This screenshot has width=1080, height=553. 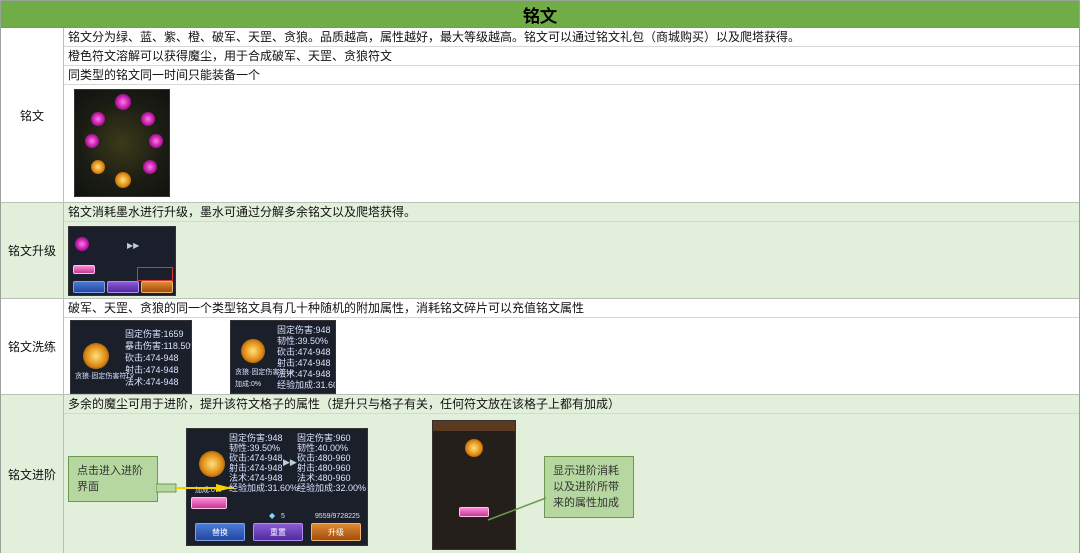 I want to click on advance-popup-screenshot, so click(x=474, y=485).